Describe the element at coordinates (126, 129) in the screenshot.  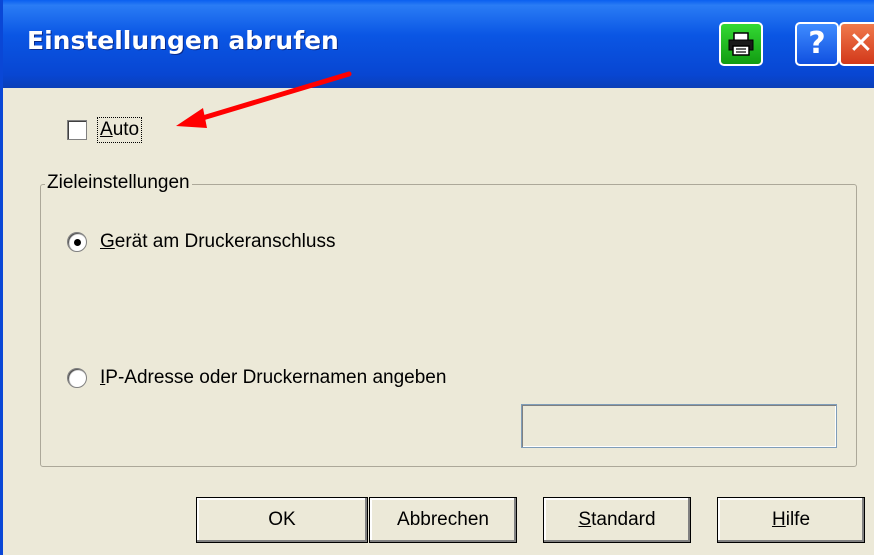
I see `auto-label-rest: uto` at that location.